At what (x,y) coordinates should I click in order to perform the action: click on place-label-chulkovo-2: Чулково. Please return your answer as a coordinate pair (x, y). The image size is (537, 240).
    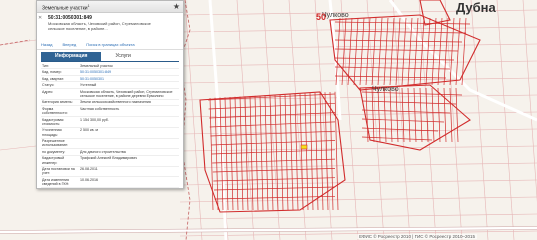
    Looking at the image, I should click on (385, 89).